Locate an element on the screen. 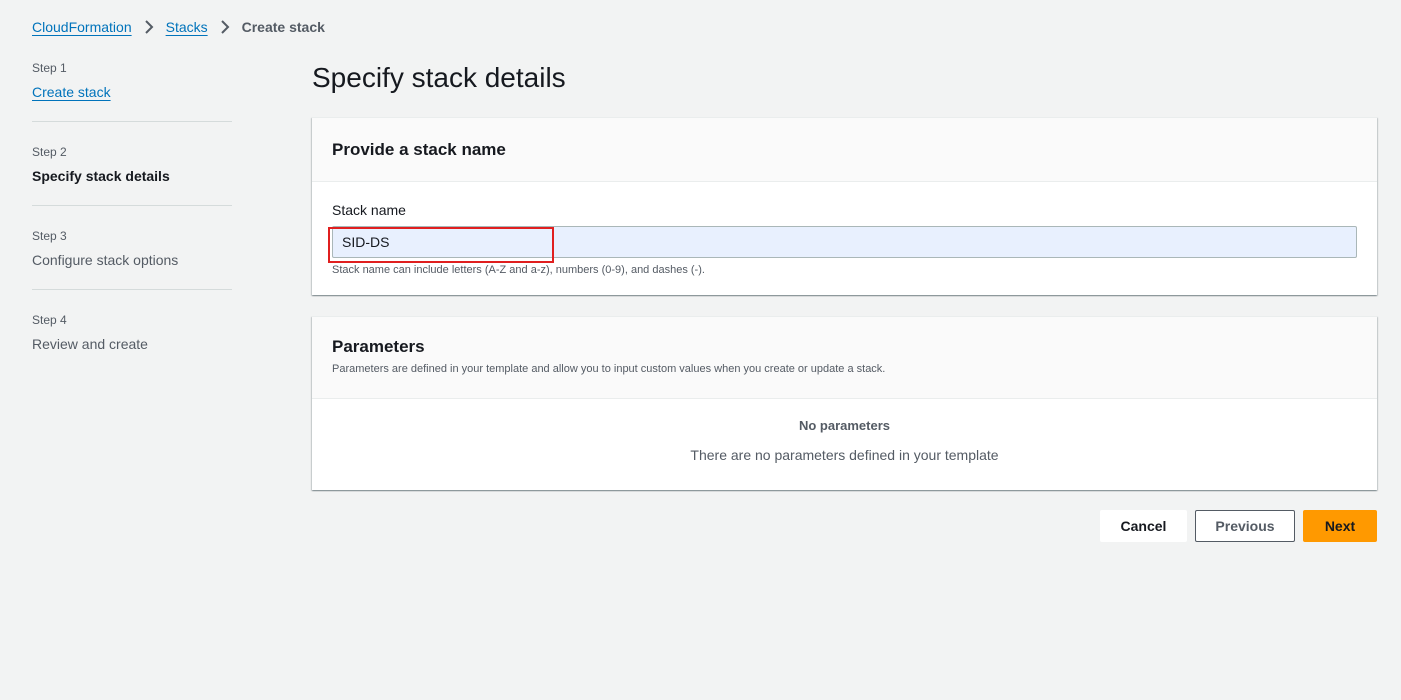 The width and height of the screenshot is (1401, 700). step-4: Step 4 Review and create is located at coordinates (132, 342).